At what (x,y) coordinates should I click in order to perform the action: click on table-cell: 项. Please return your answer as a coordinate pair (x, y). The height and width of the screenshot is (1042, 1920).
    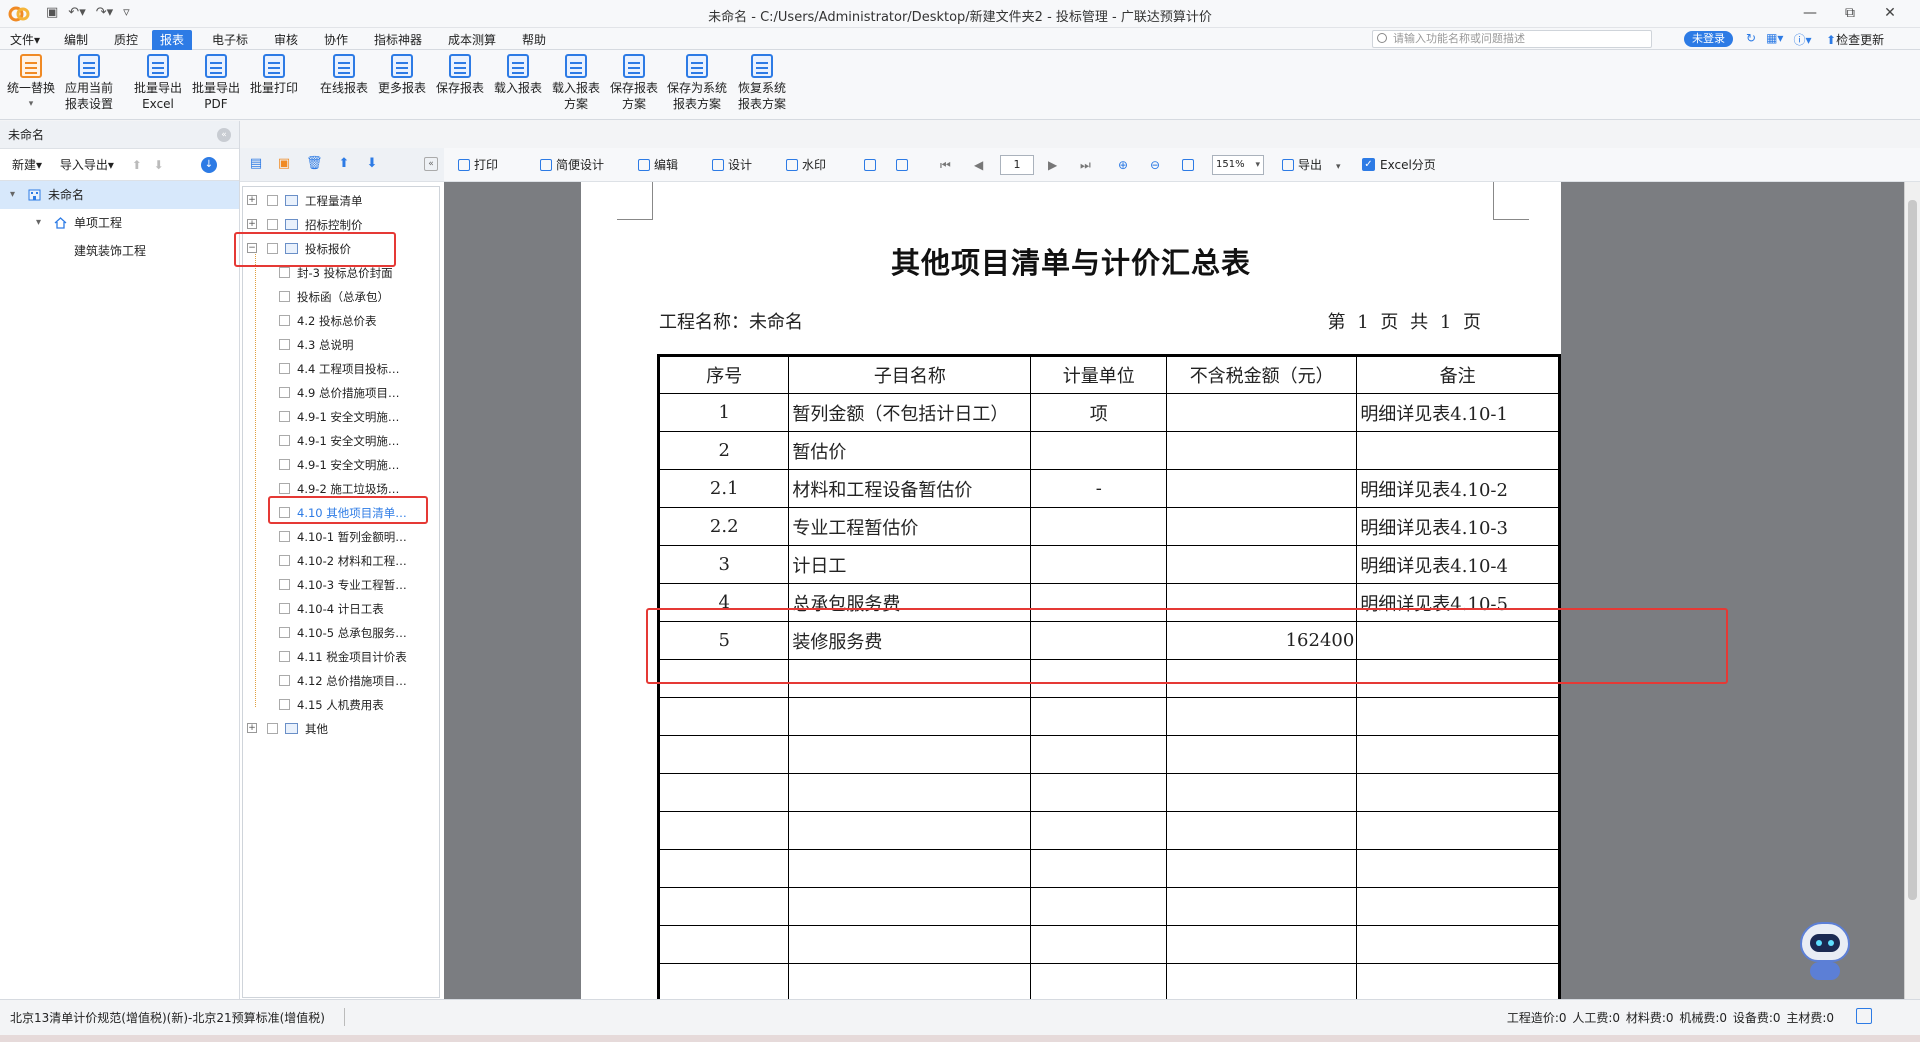
    Looking at the image, I should click on (1099, 412).